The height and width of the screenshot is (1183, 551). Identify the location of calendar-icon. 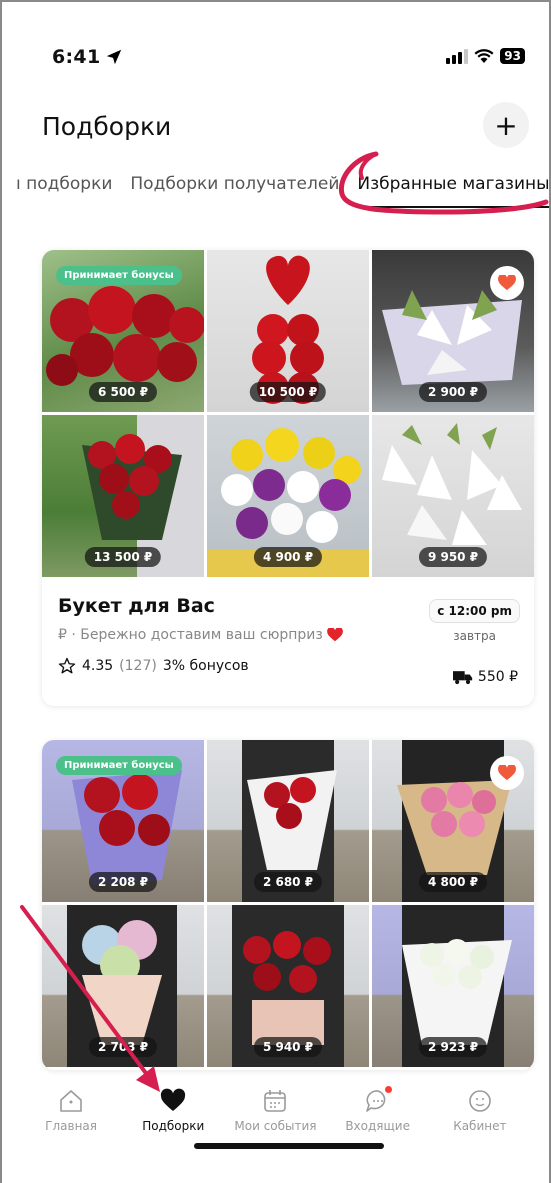
(275, 1101).